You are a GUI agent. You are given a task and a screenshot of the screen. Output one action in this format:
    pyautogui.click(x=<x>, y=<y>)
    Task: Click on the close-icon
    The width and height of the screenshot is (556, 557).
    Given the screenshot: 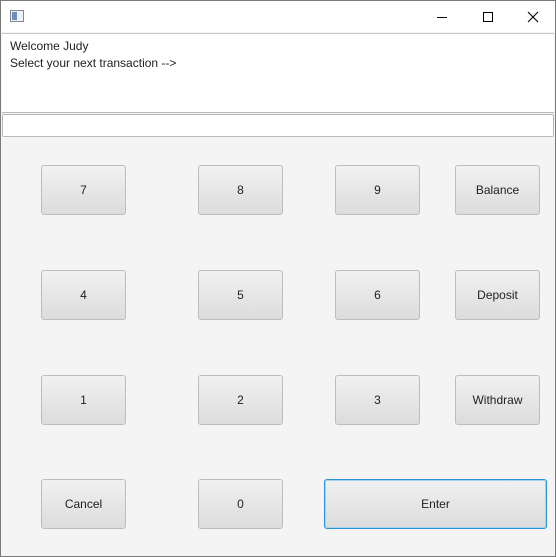 What is the action you would take?
    pyautogui.click(x=533, y=16)
    